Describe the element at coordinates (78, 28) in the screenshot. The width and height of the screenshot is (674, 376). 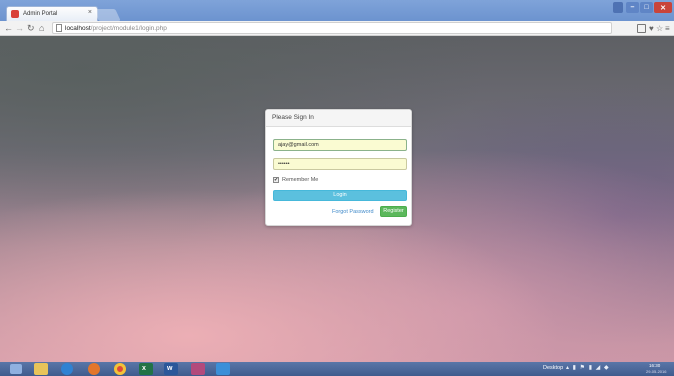
I see `url-host: localhost` at that location.